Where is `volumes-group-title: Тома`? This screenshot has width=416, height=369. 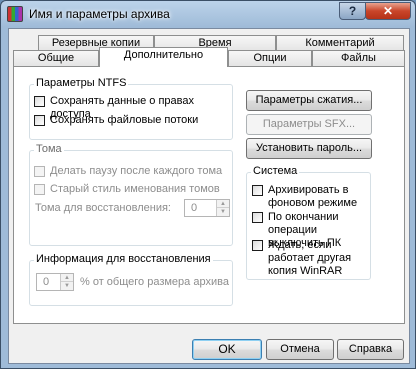 volumes-group-title: Тома is located at coordinates (49, 149).